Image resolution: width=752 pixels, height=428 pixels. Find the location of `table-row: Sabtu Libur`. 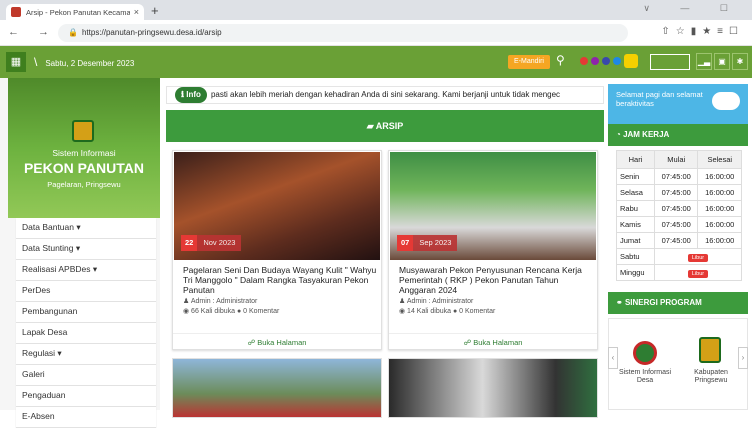

table-row: Sabtu Libur is located at coordinates (679, 256).